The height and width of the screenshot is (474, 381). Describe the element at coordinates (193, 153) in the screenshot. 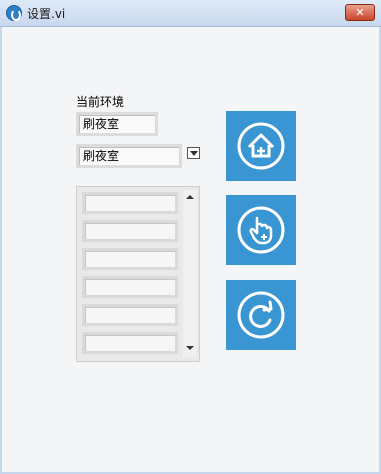

I see `dropdown-arrow-icon` at that location.